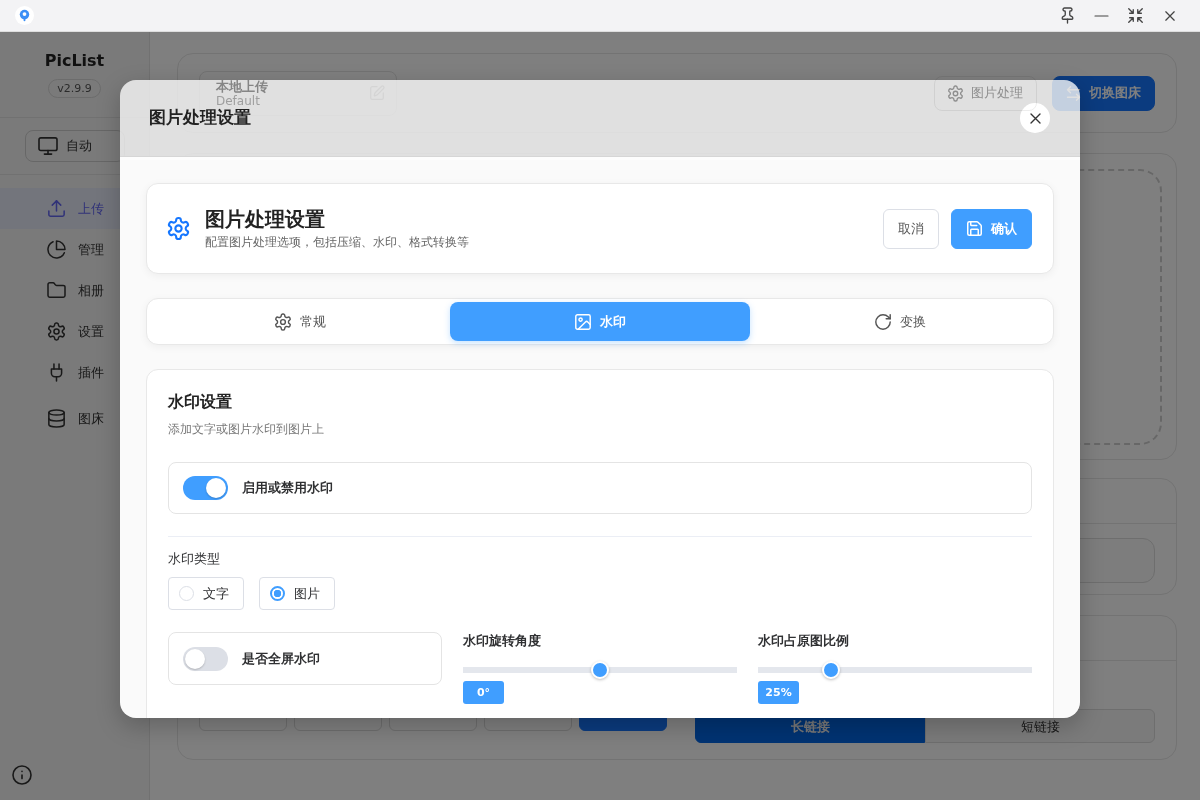  I want to click on page-title: 图片处理设置, so click(265, 219).